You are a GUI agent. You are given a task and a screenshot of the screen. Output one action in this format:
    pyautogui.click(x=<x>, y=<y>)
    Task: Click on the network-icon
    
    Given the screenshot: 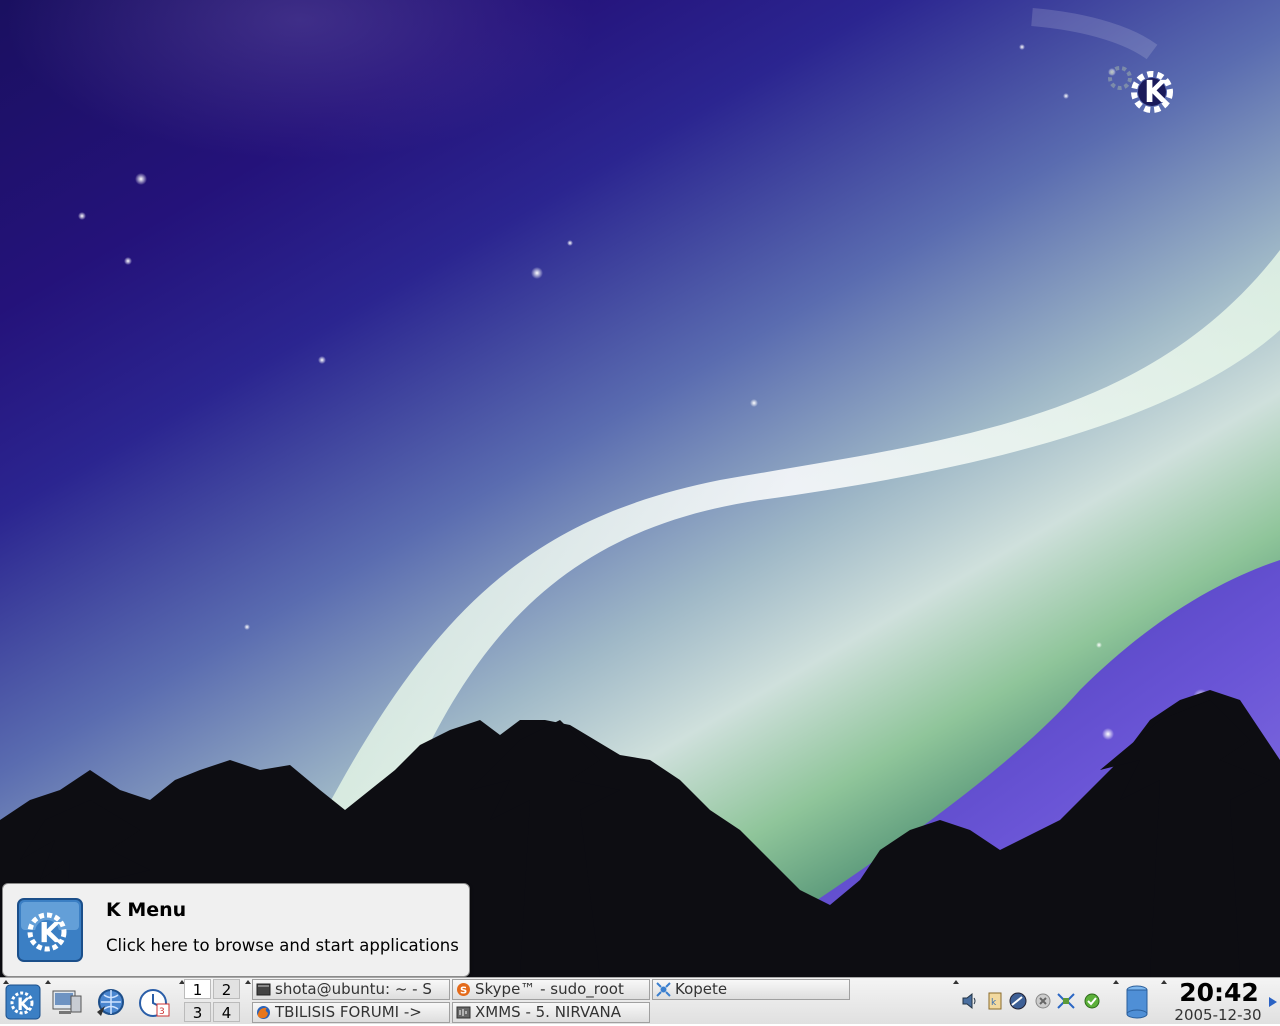 What is the action you would take?
    pyautogui.click(x=1018, y=1001)
    